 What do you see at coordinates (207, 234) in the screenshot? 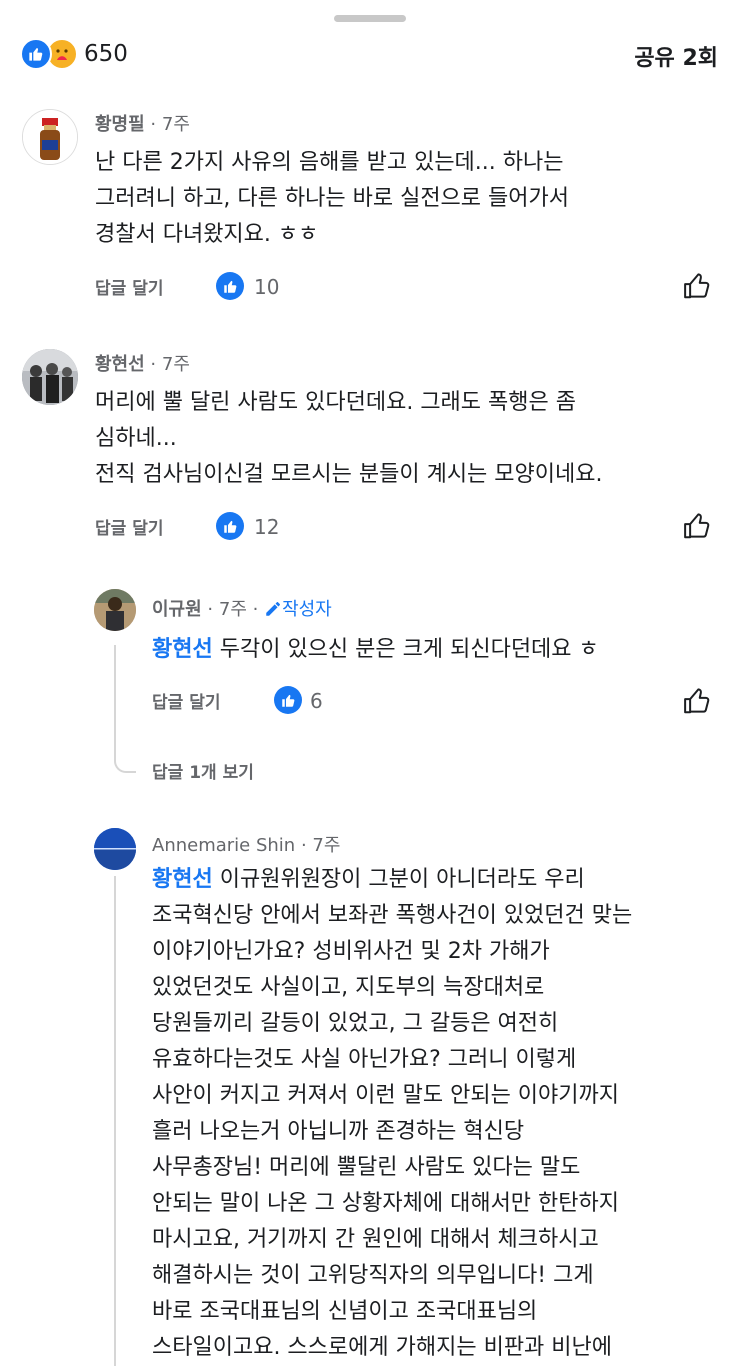
I see `comment-line: 경찰서 다녀왔지요. ㅎㅎ` at bounding box center [207, 234].